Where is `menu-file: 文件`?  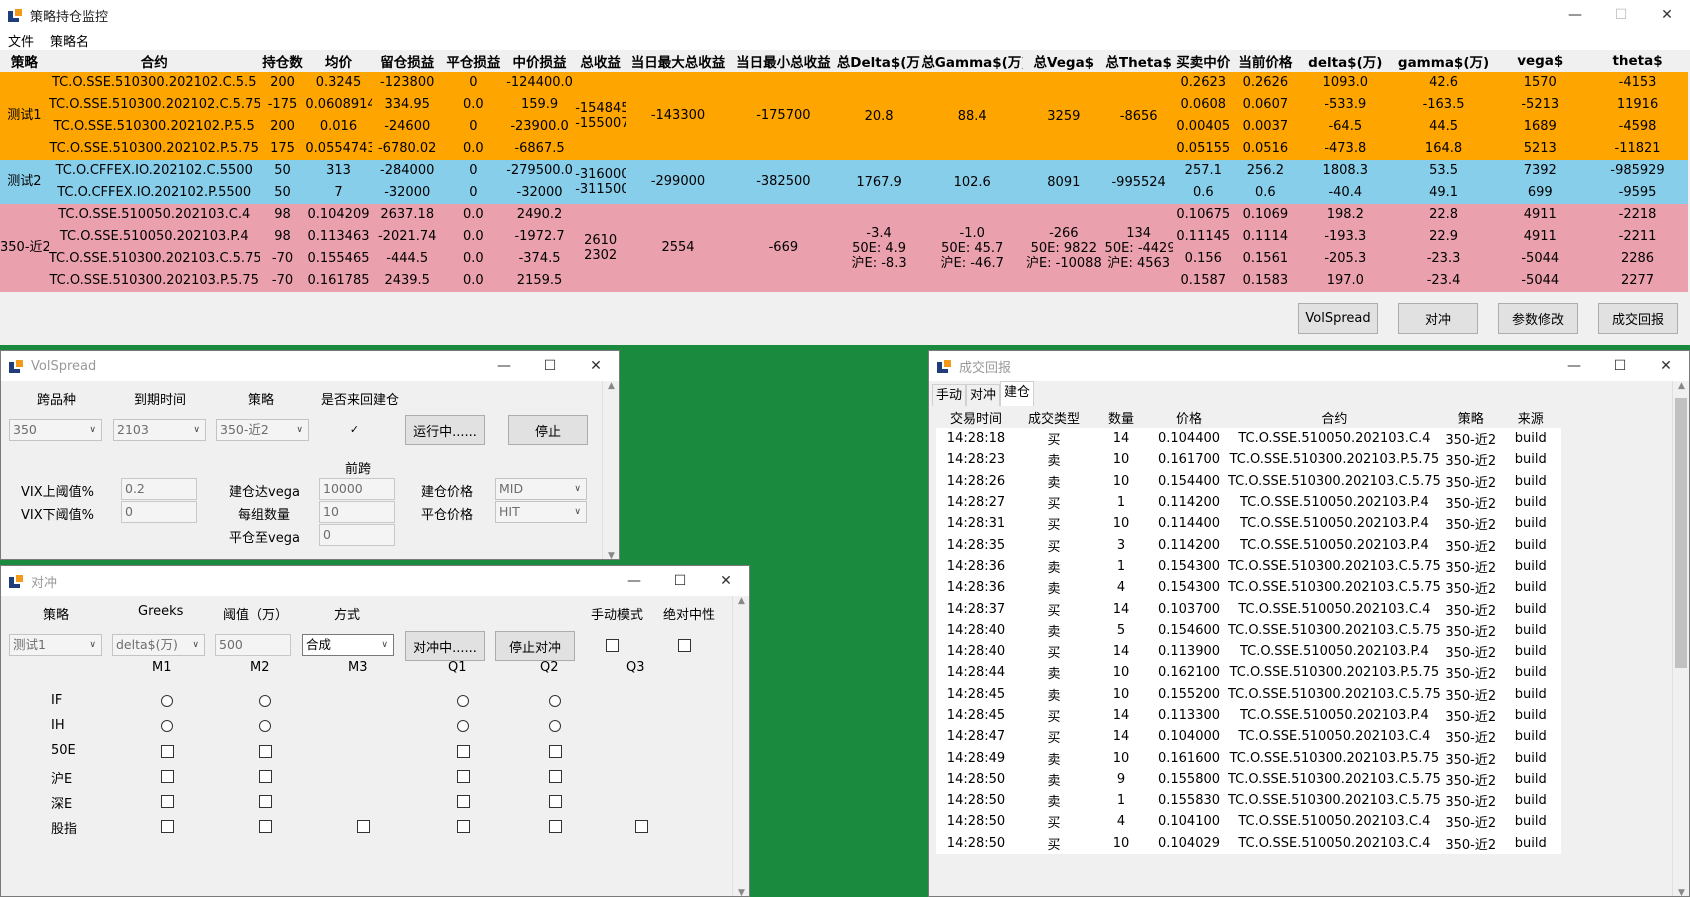
menu-file: 文件 is located at coordinates (21, 40).